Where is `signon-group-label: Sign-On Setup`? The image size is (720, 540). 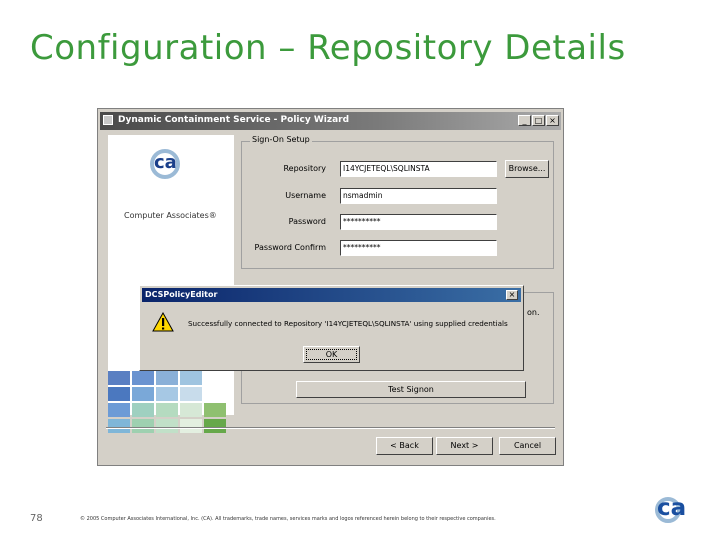 signon-group-label: Sign-On Setup is located at coordinates (281, 139).